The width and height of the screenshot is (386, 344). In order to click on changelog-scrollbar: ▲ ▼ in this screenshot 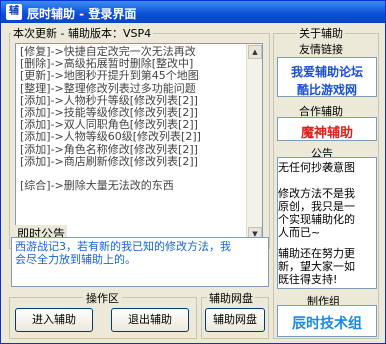, I will do `click(254, 143)`.